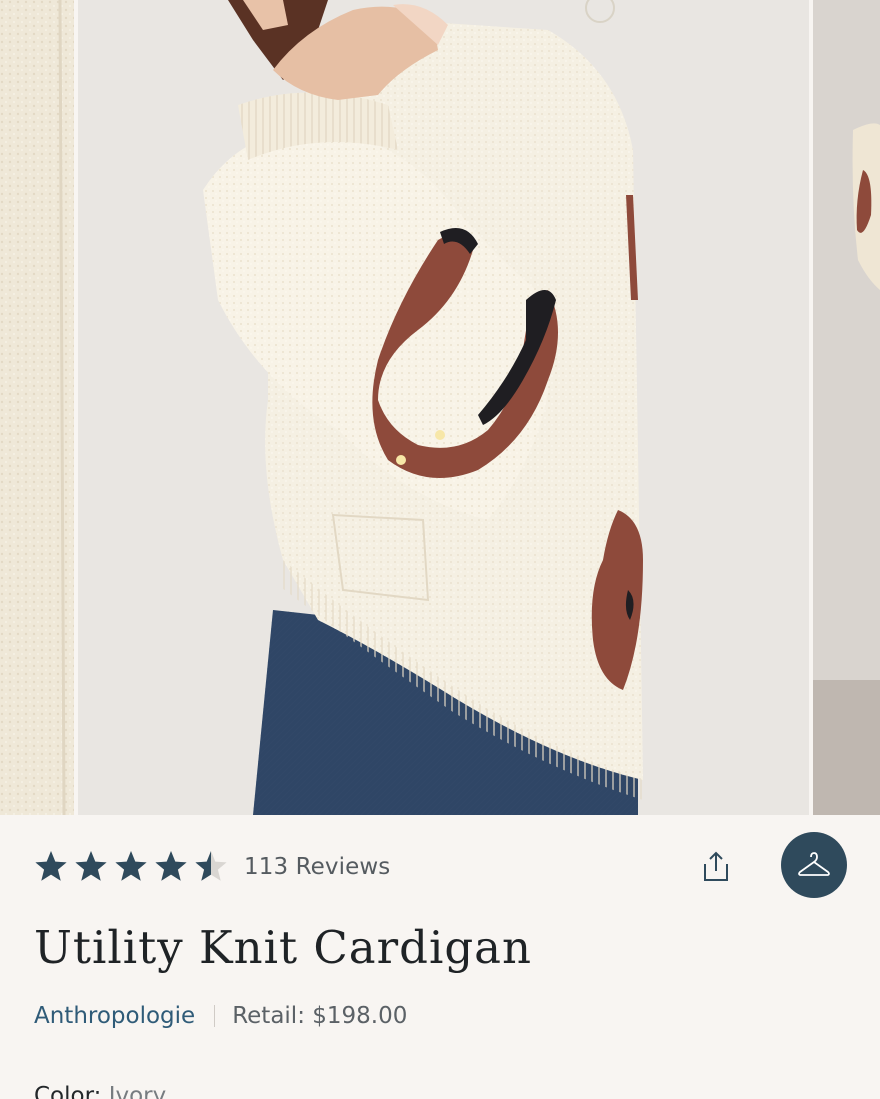  Describe the element at coordinates (317, 867) in the screenshot. I see `reviews-link: 113 Reviews` at that location.